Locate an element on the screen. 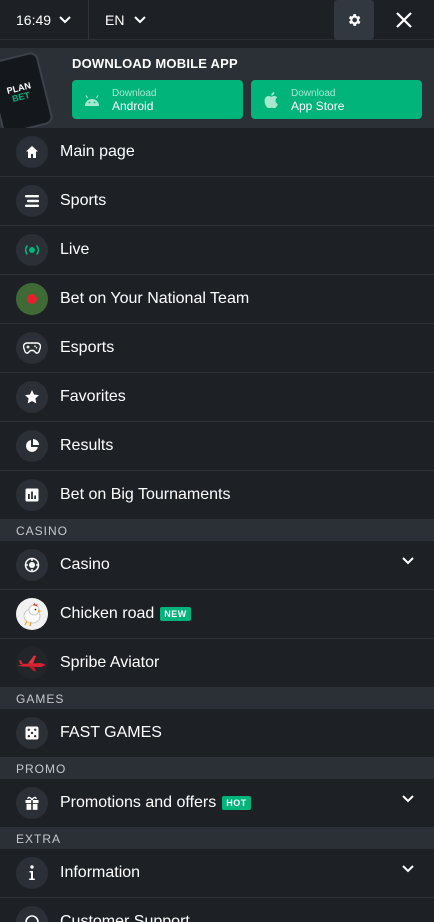 This screenshot has width=434, height=922. home-icon is located at coordinates (32, 152).